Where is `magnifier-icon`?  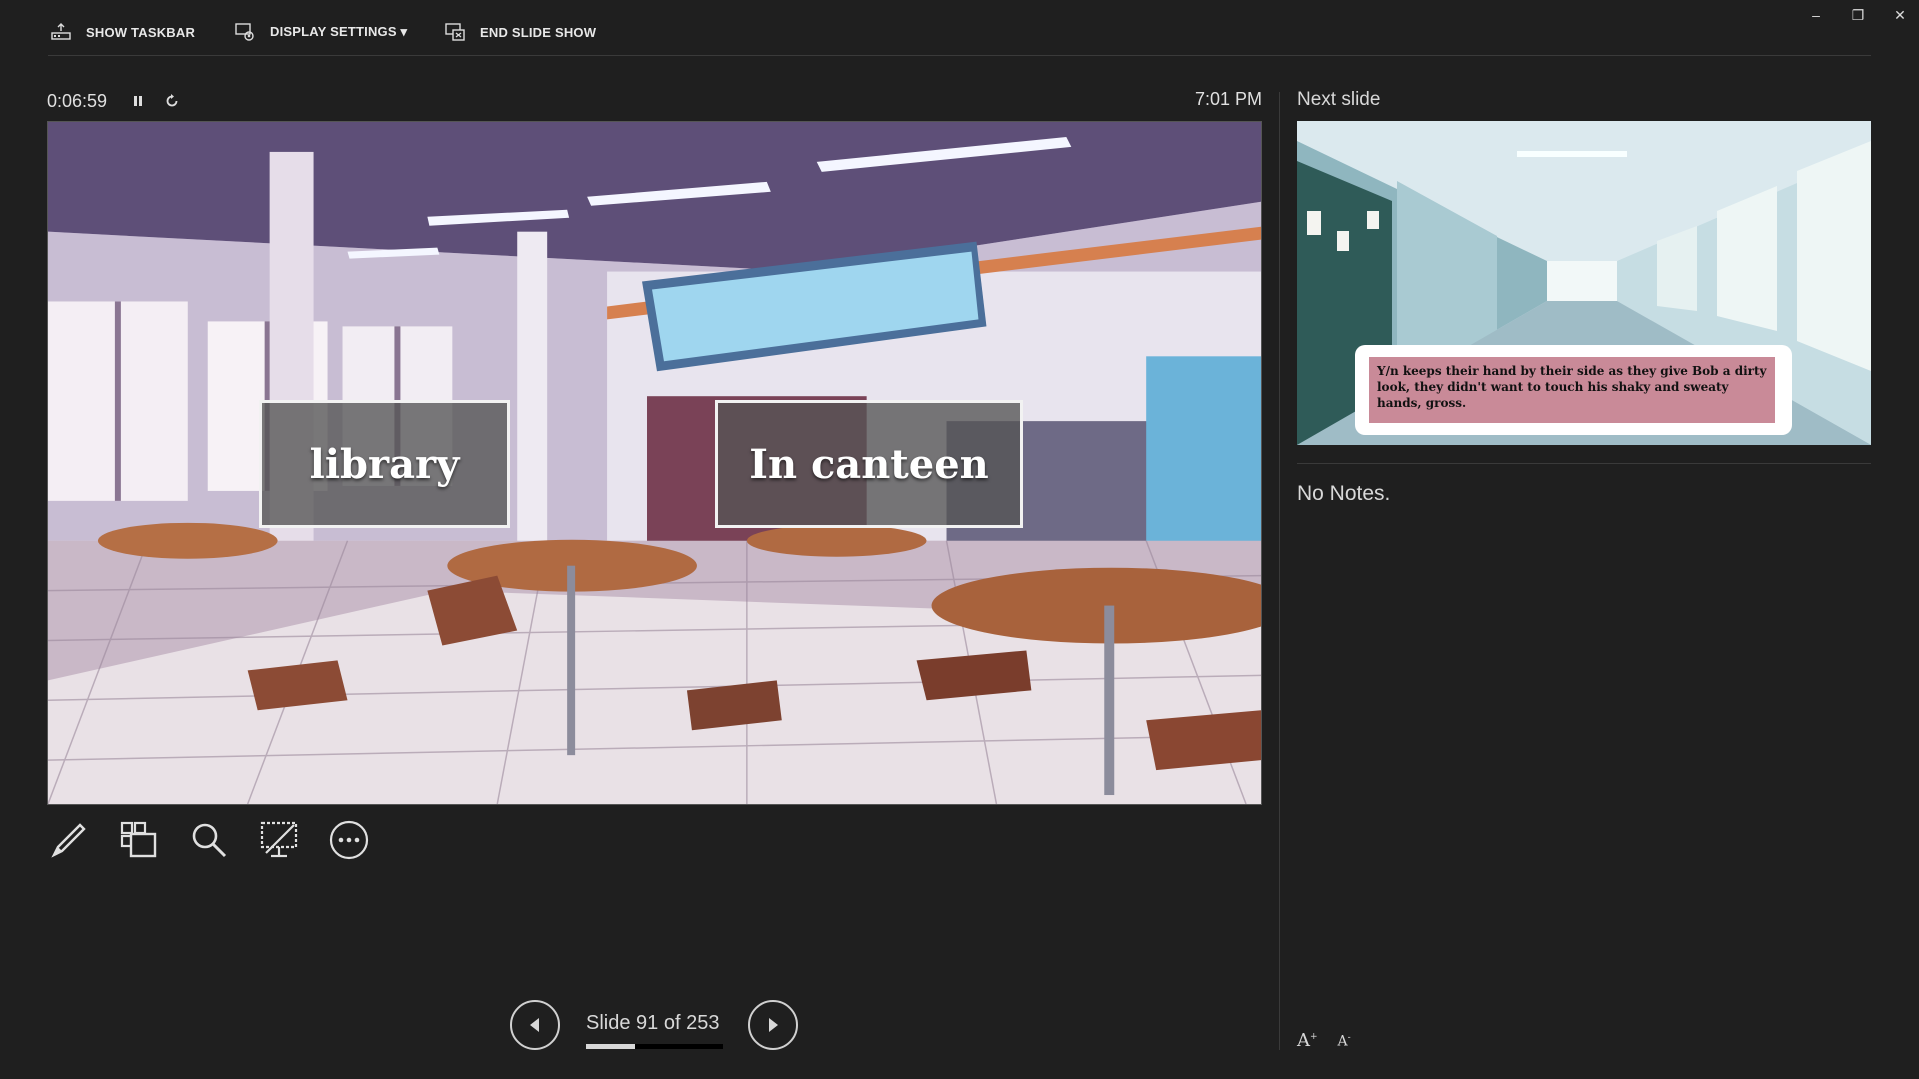 magnifier-icon is located at coordinates (209, 840).